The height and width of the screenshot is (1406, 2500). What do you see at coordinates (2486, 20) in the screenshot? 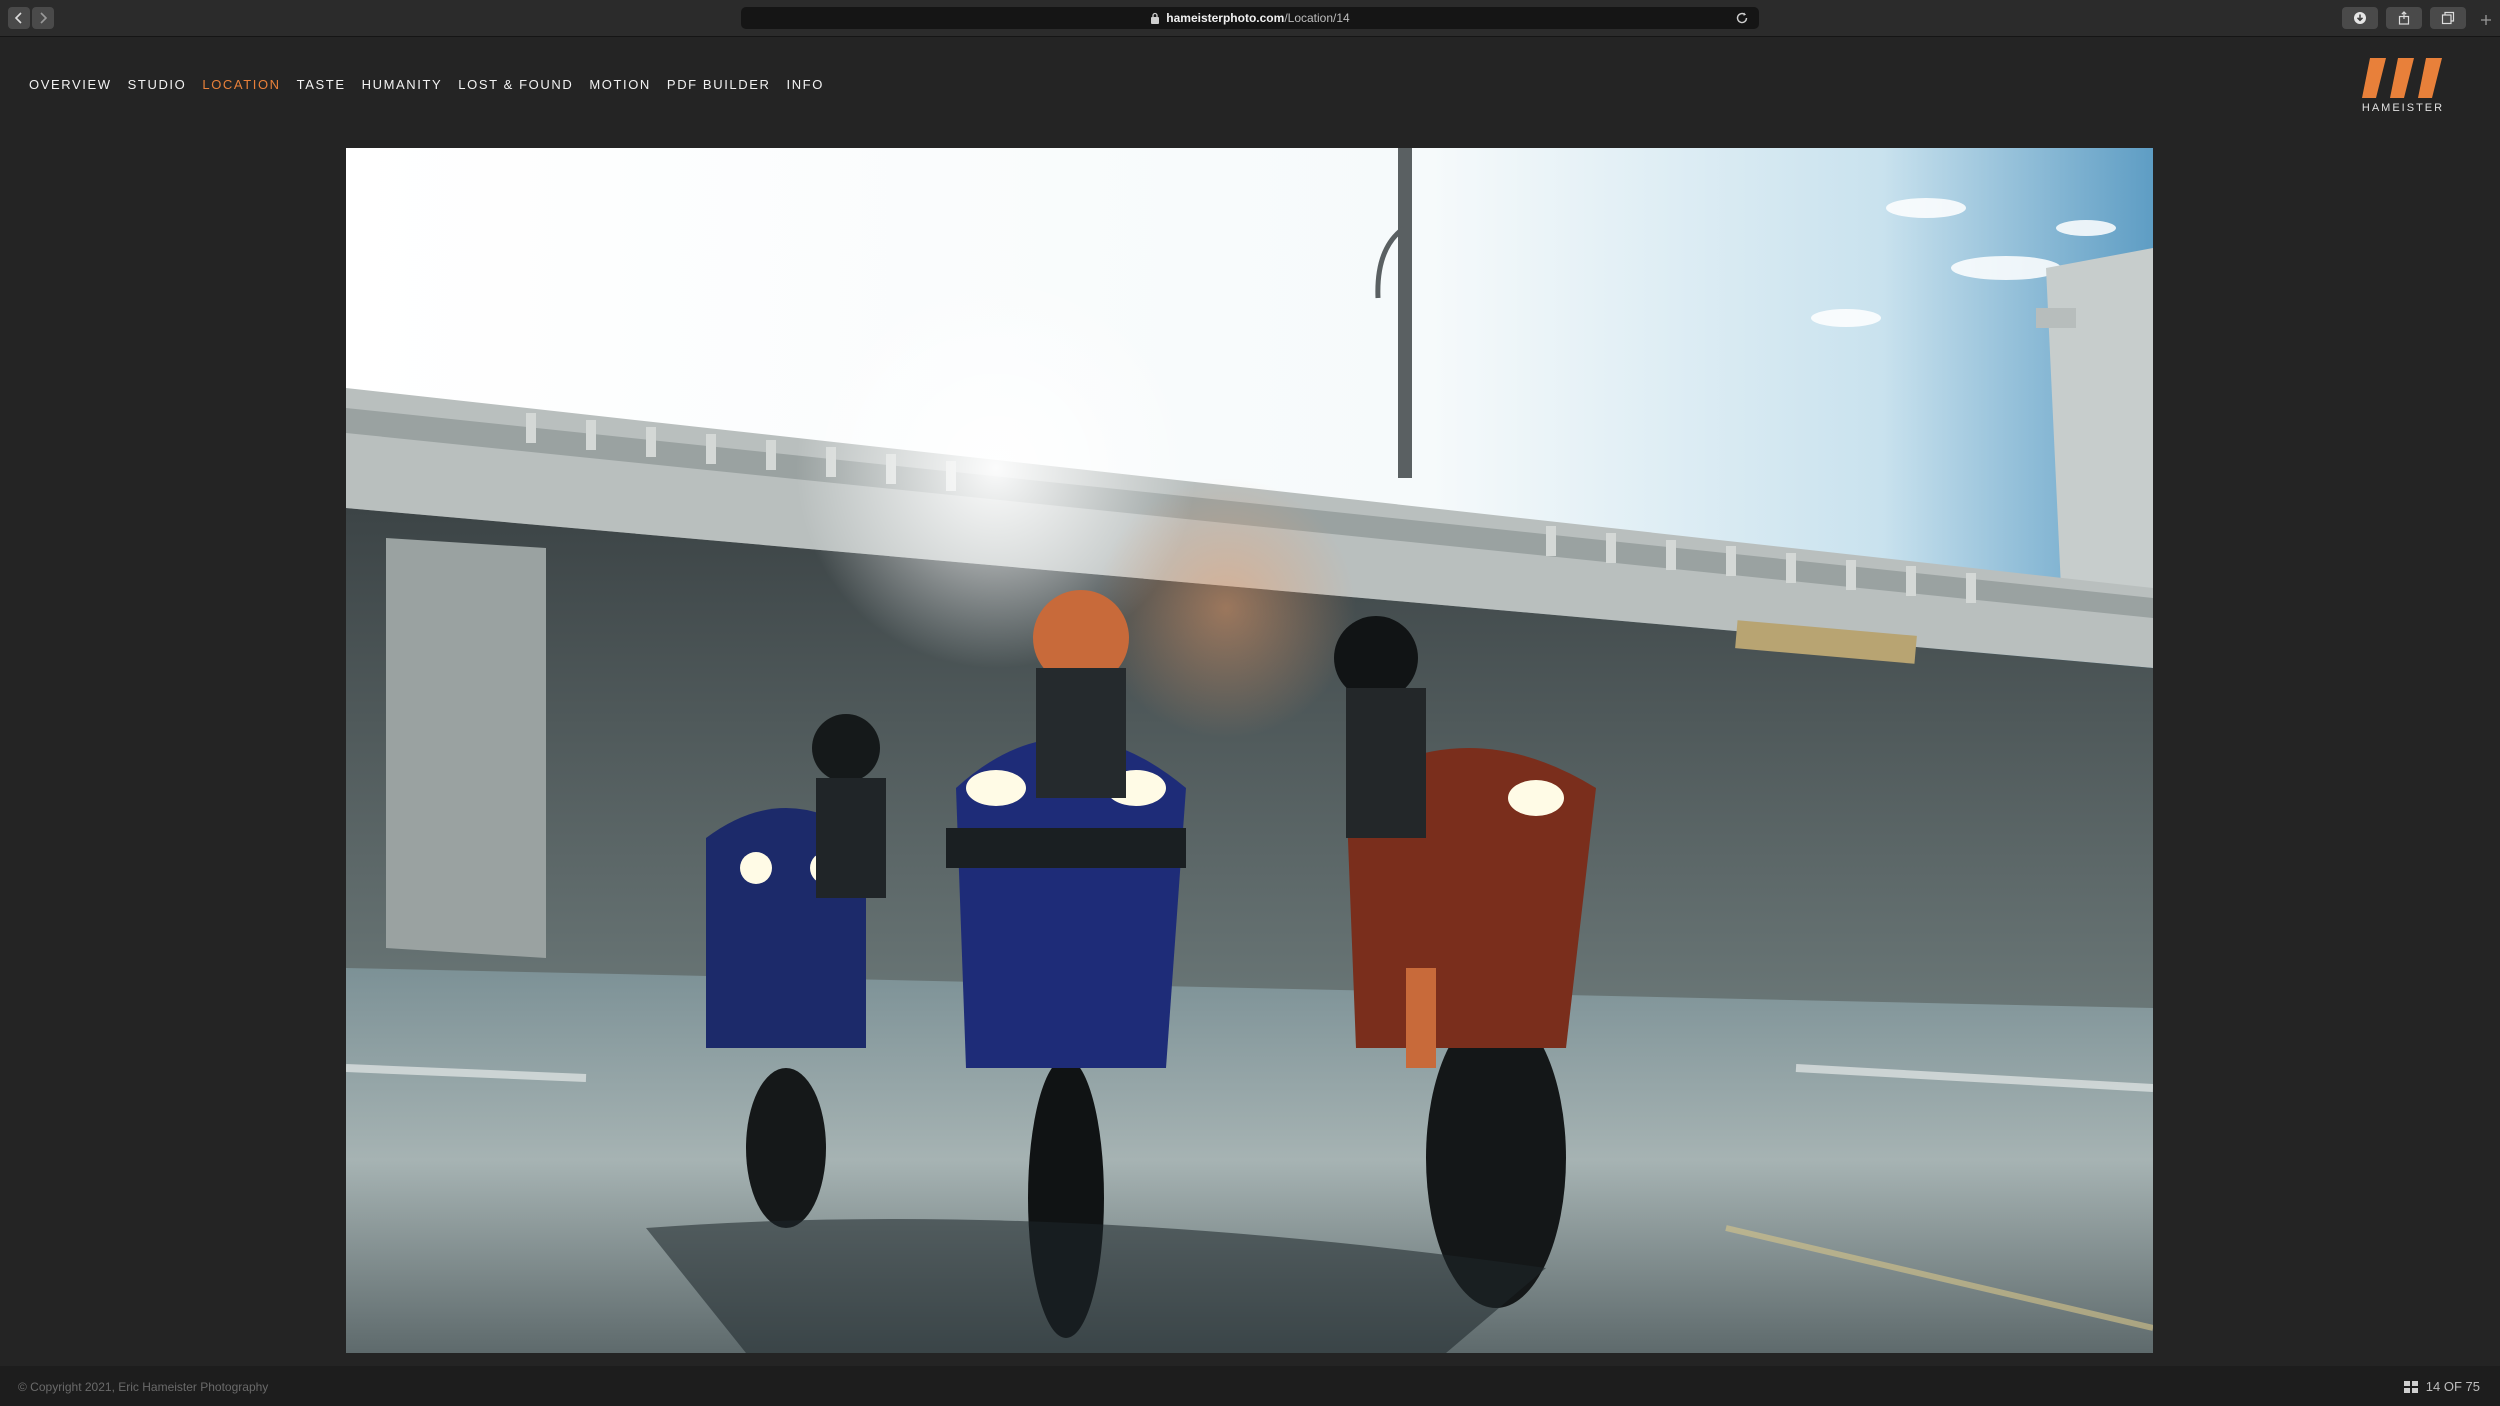
I see `new-tab-icon` at bounding box center [2486, 20].